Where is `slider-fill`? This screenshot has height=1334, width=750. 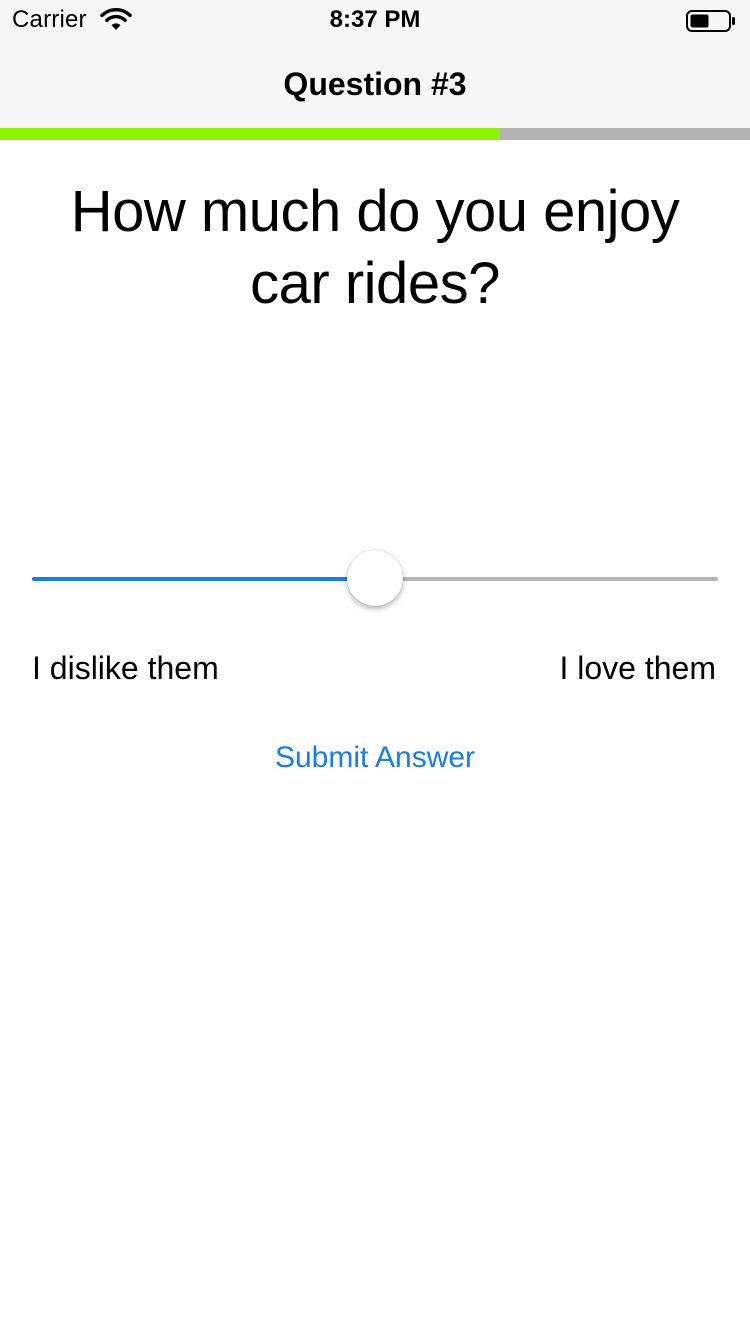 slider-fill is located at coordinates (203, 579).